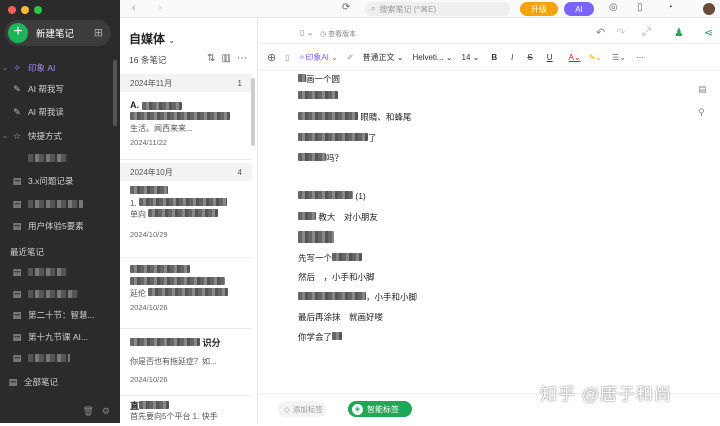 The height and width of the screenshot is (426, 720). Describe the element at coordinates (149, 234) in the screenshot. I see `note-date: 2024/10/29` at that location.